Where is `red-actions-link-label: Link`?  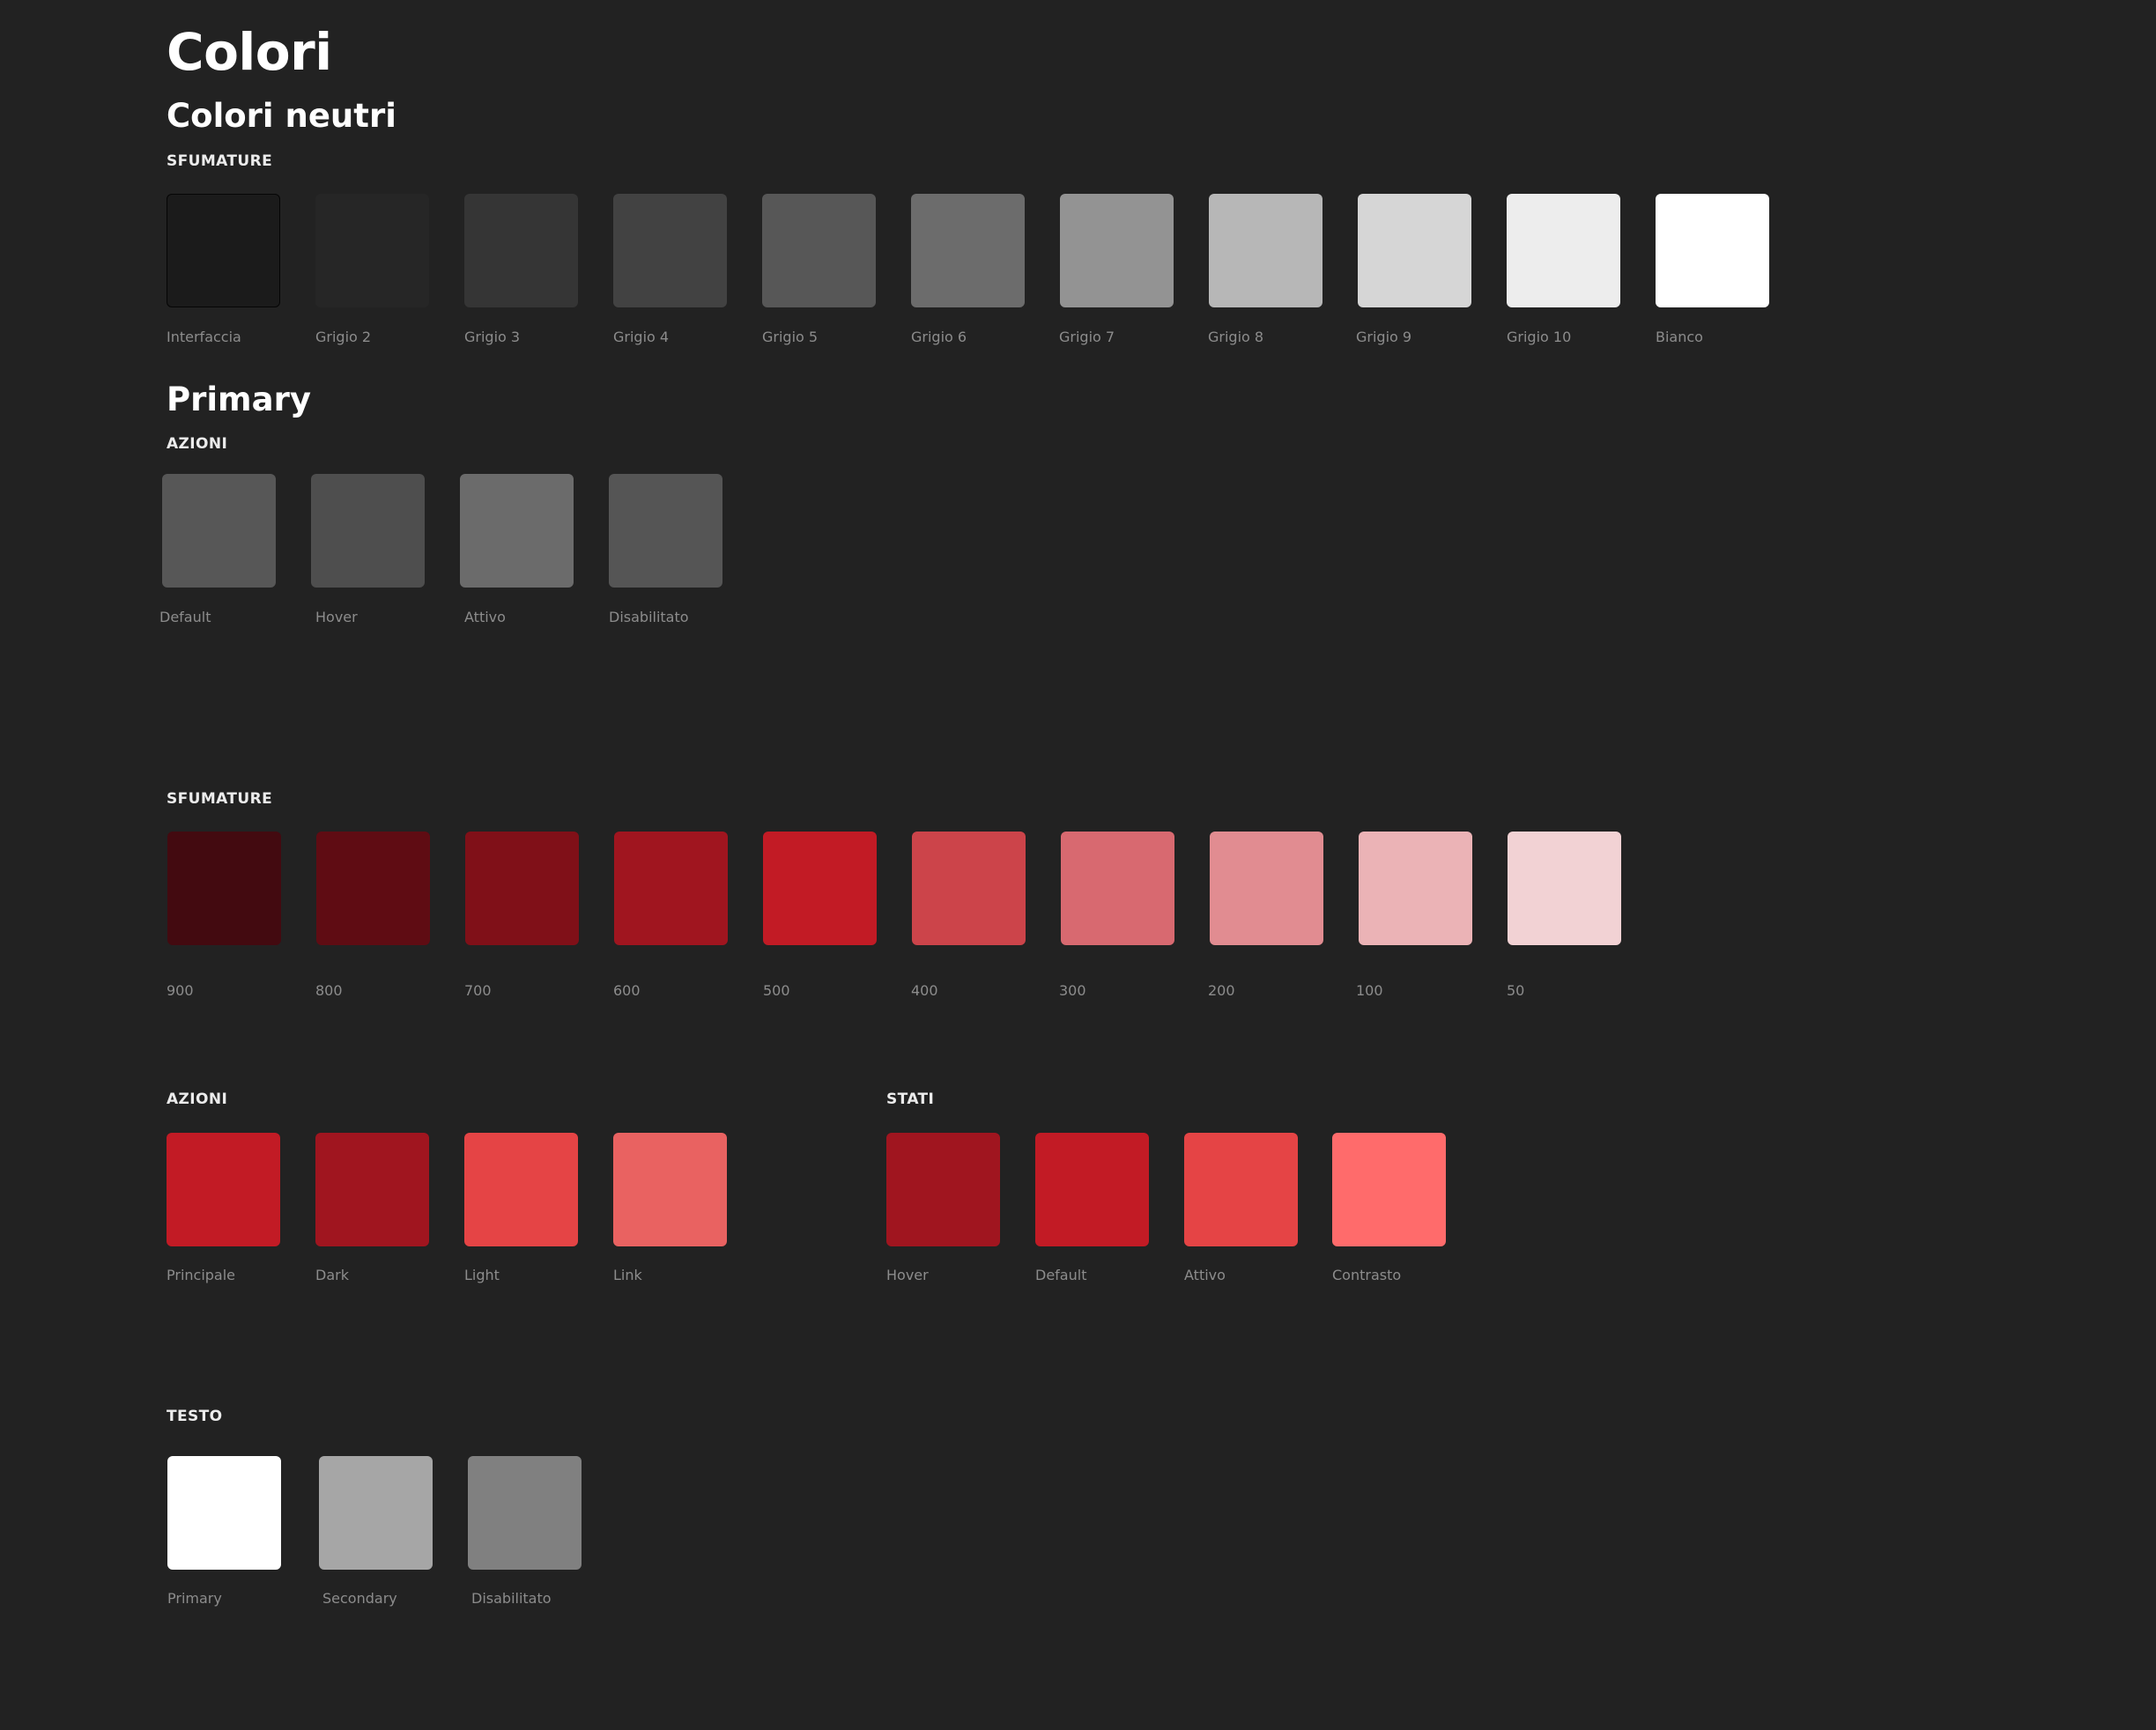
red-actions-link-label: Link is located at coordinates (627, 1275).